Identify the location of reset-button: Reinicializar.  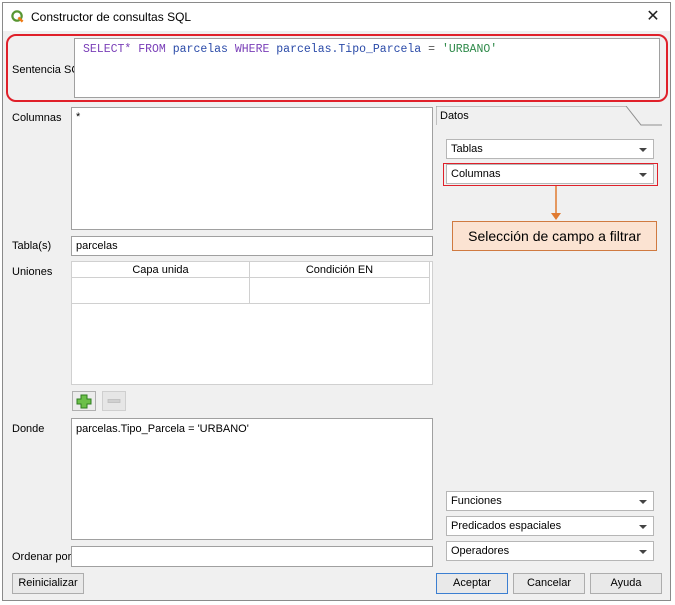
(48, 583).